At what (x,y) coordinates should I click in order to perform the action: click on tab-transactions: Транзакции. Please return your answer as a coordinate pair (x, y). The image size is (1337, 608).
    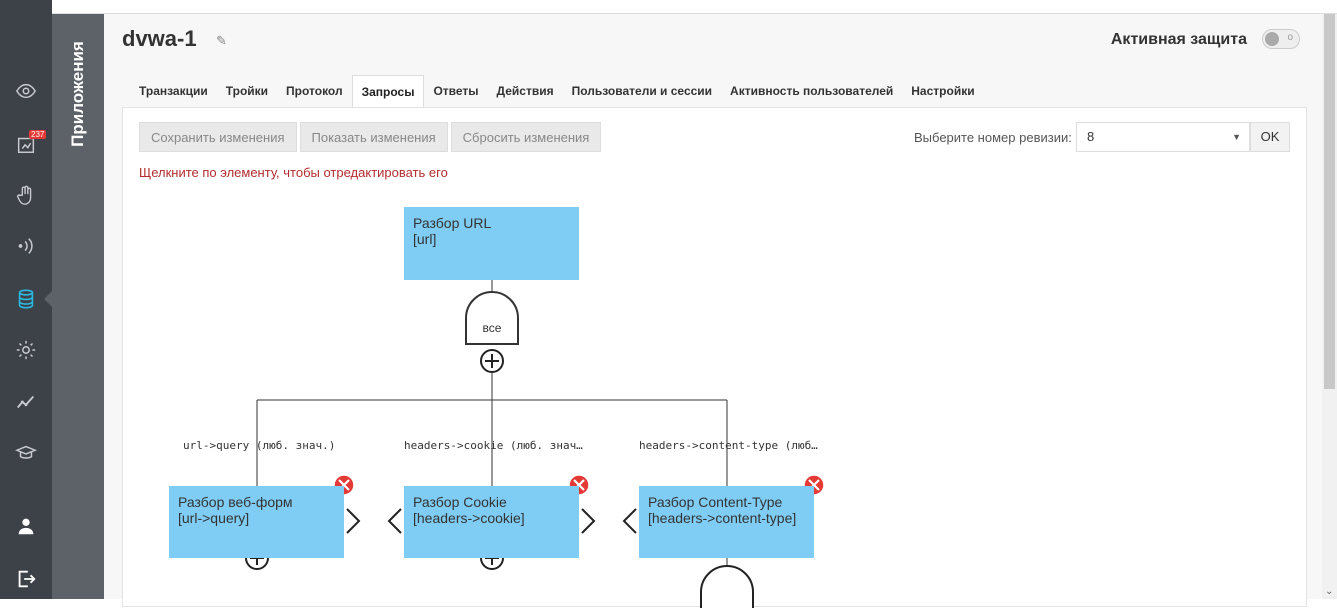
    Looking at the image, I should click on (173, 91).